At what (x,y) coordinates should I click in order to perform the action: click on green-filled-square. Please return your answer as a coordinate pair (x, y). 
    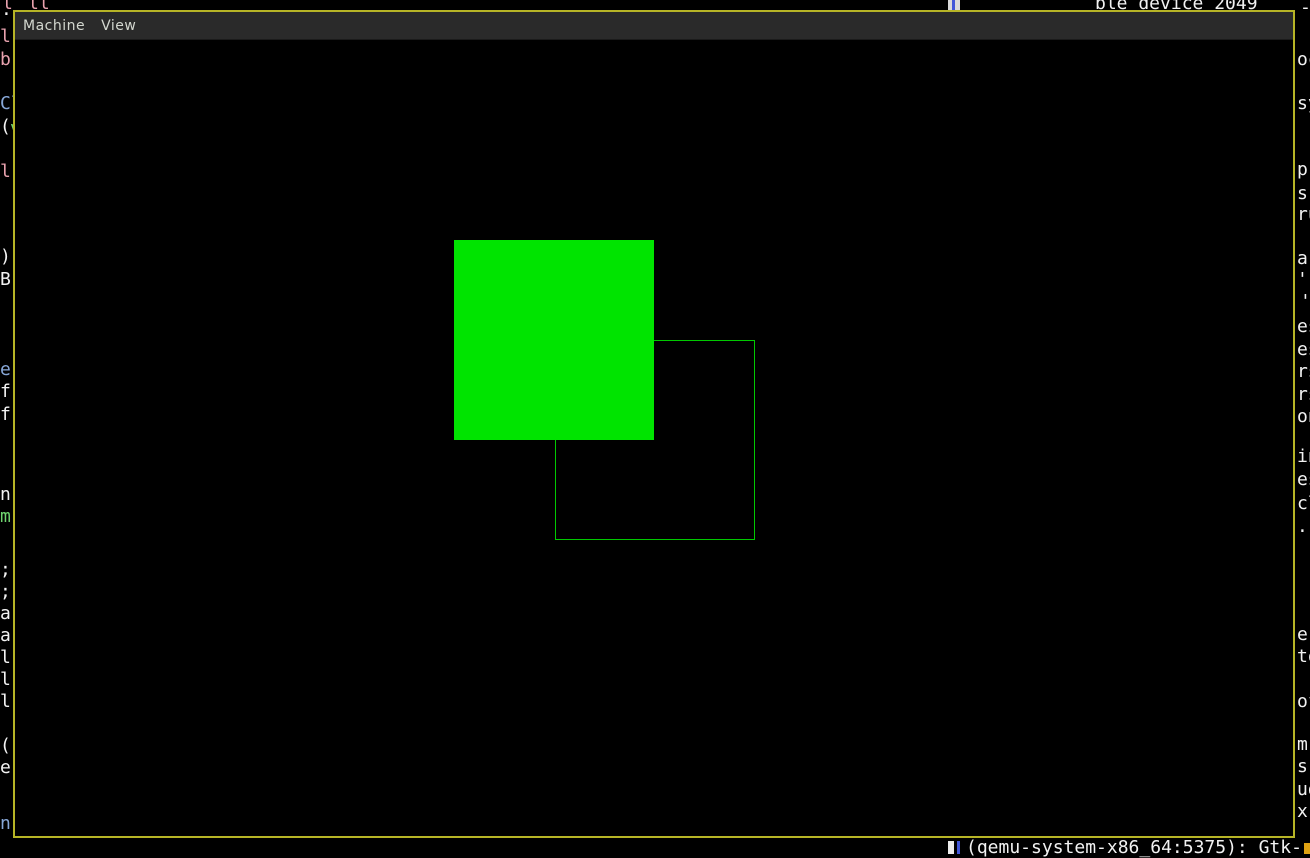
    Looking at the image, I should click on (554, 340).